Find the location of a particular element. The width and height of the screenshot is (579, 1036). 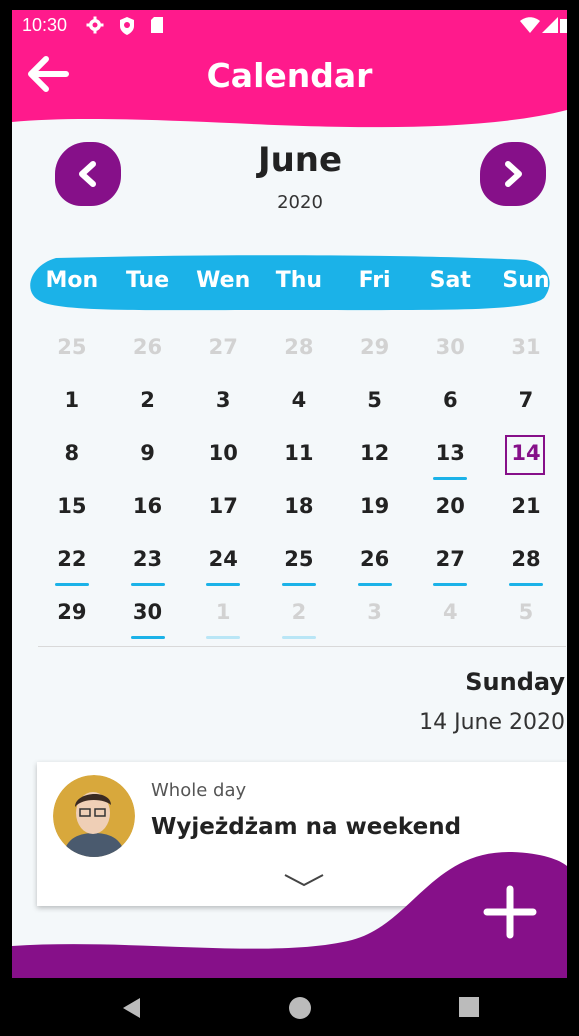

weekday-label: Sun is located at coordinates (526, 280).